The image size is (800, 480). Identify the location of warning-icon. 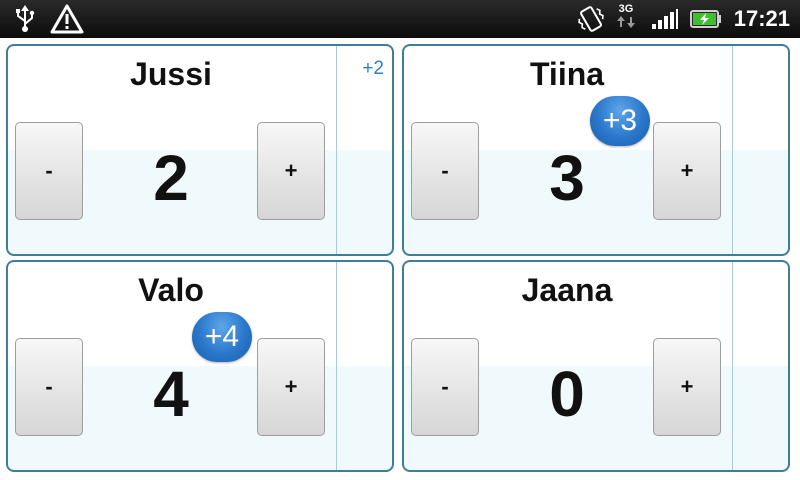
(67, 19).